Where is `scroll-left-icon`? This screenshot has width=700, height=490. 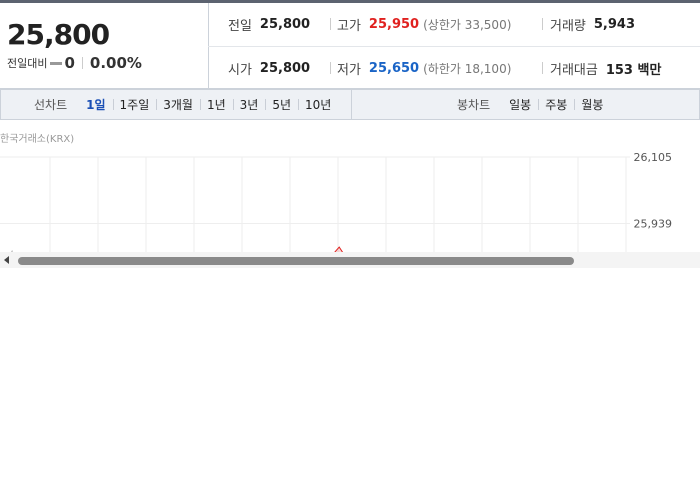
scroll-left-icon is located at coordinates (6, 260).